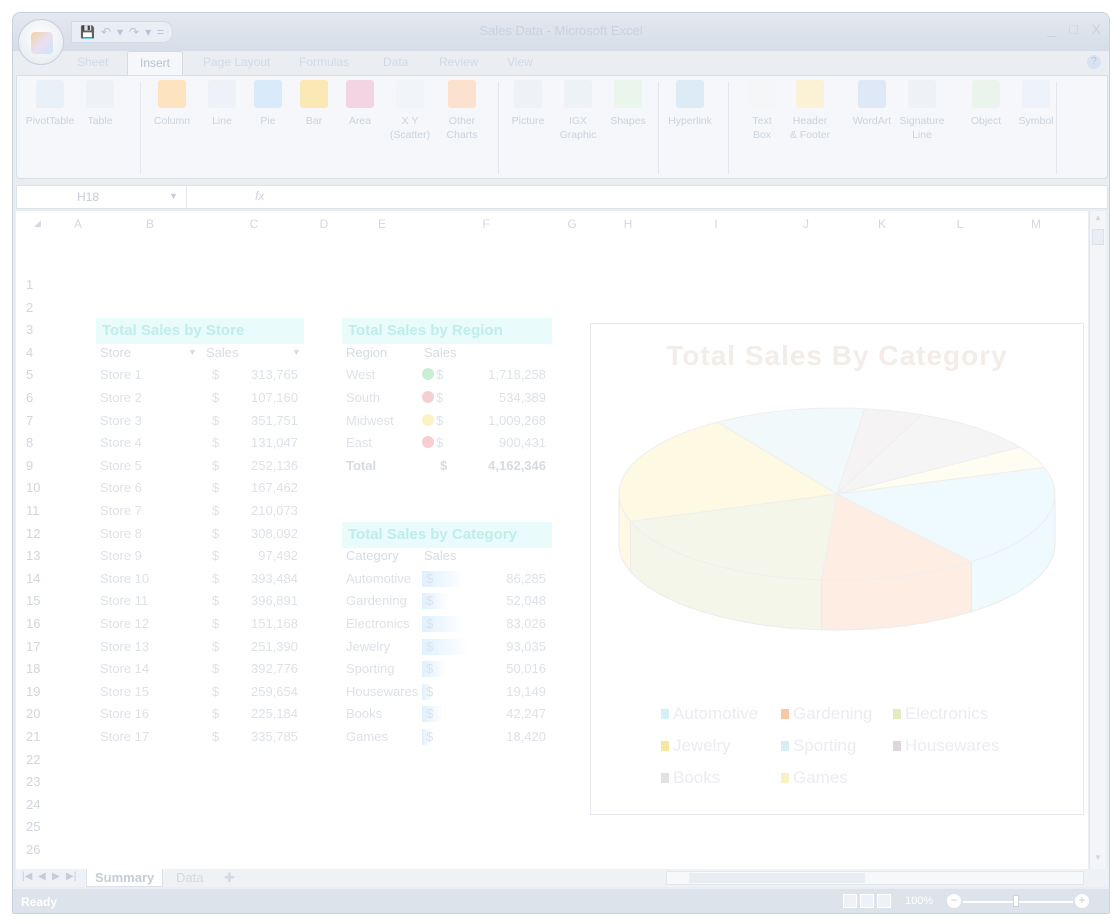 The image size is (1120, 924). I want to click on region-sales-cell: 900,431, so click(501, 442).